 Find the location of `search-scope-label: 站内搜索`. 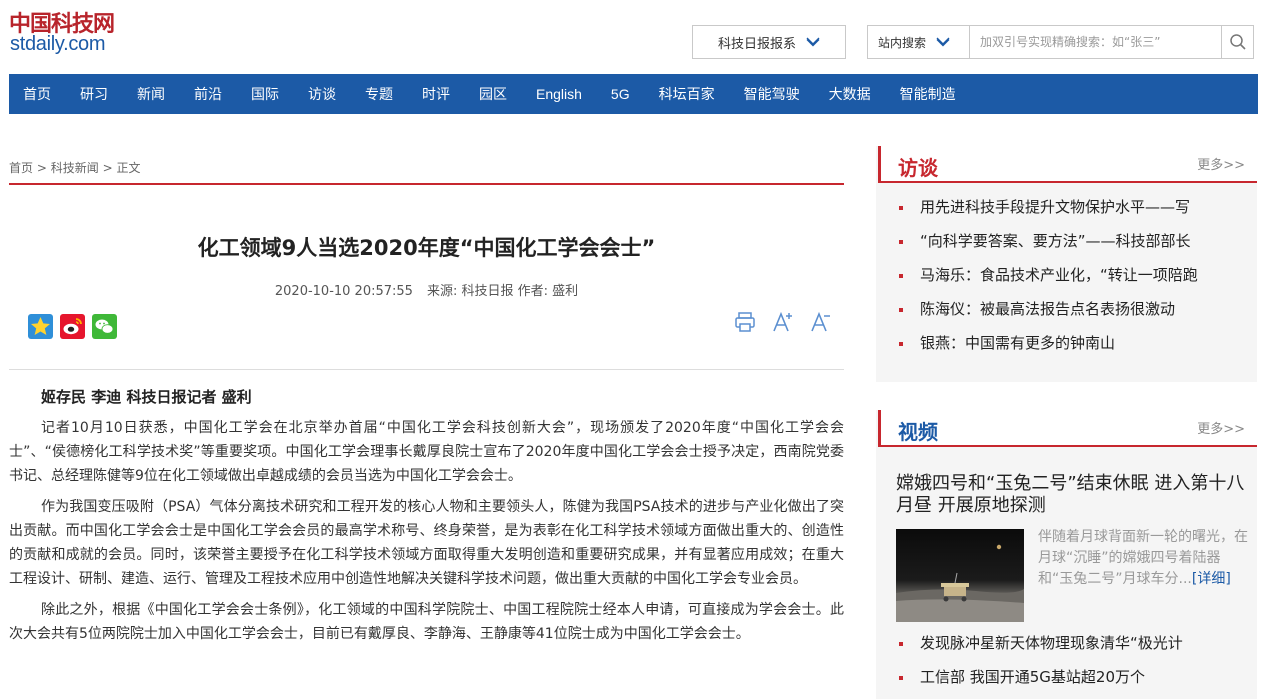

search-scope-label: 站内搜索 is located at coordinates (902, 42).